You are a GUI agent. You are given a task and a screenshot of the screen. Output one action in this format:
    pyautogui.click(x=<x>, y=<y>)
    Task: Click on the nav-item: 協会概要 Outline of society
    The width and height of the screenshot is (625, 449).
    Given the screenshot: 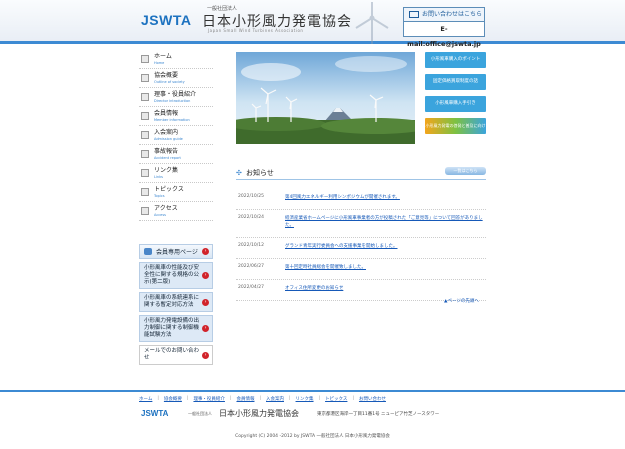 What is the action you would take?
    pyautogui.click(x=176, y=78)
    